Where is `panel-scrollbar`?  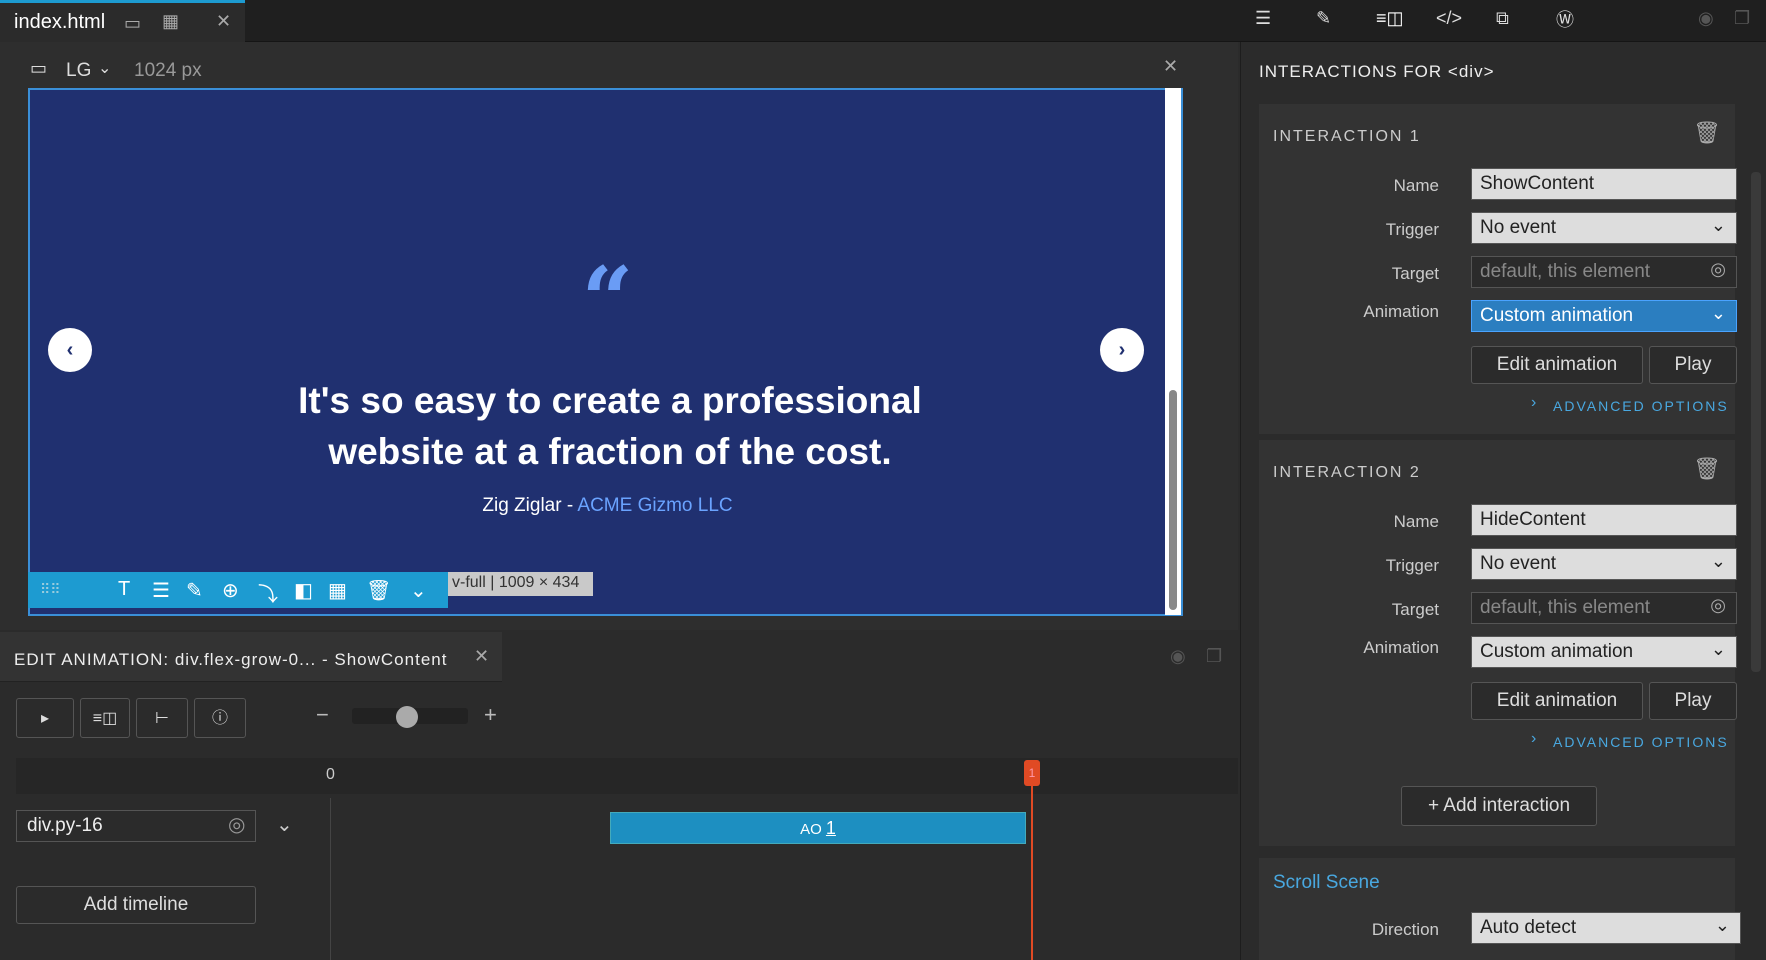
panel-scrollbar is located at coordinates (1756, 422).